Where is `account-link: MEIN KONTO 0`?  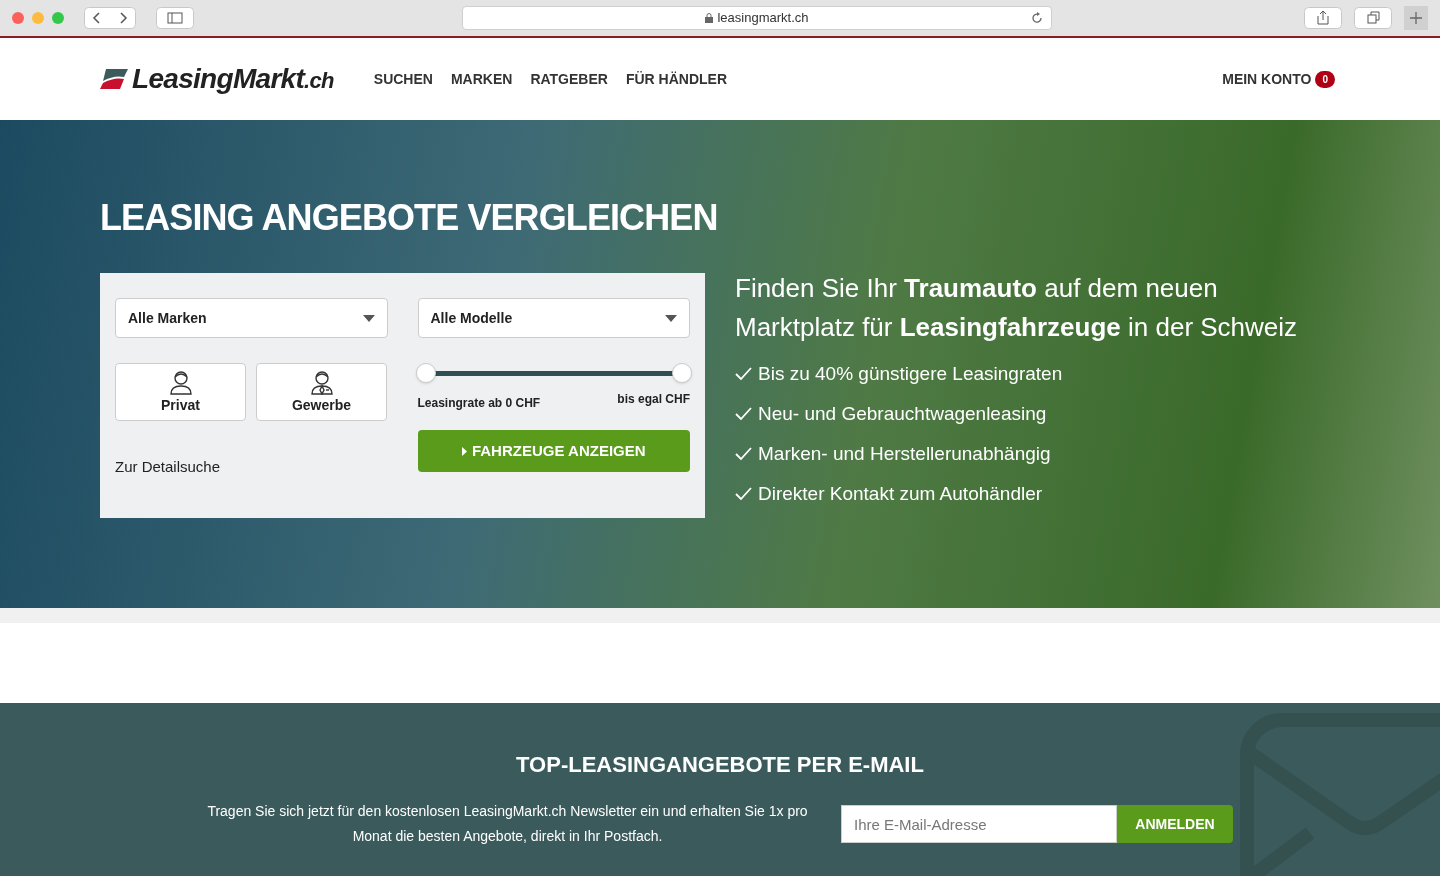
account-link: MEIN KONTO 0 is located at coordinates (1278, 79).